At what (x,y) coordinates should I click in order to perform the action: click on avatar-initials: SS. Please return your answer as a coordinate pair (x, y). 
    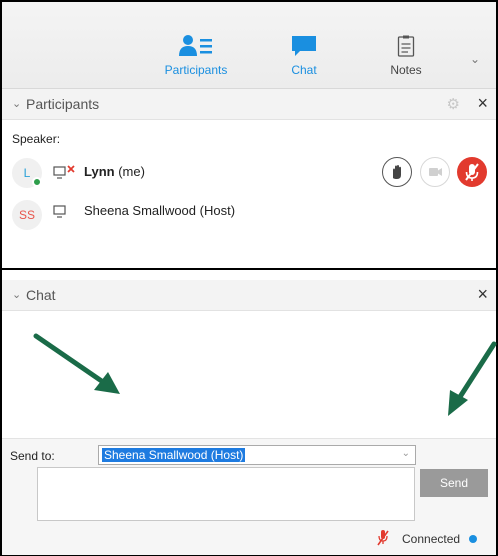
    Looking at the image, I should click on (26, 215).